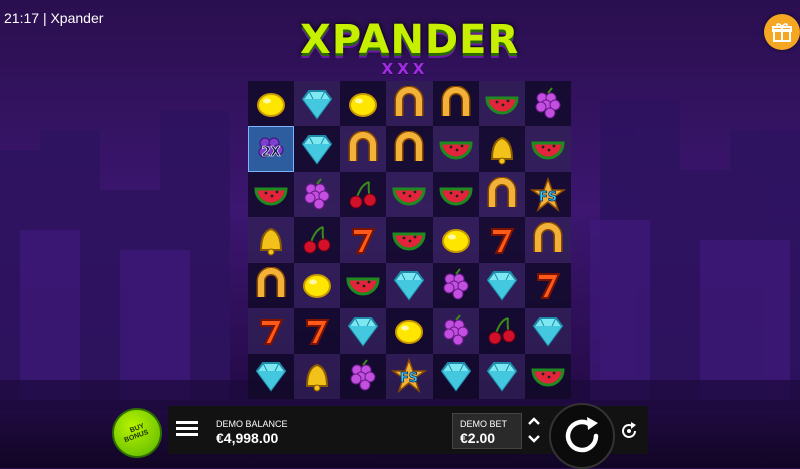  Describe the element at coordinates (22, 18) in the screenshot. I see `clock-time: 21:17` at that location.